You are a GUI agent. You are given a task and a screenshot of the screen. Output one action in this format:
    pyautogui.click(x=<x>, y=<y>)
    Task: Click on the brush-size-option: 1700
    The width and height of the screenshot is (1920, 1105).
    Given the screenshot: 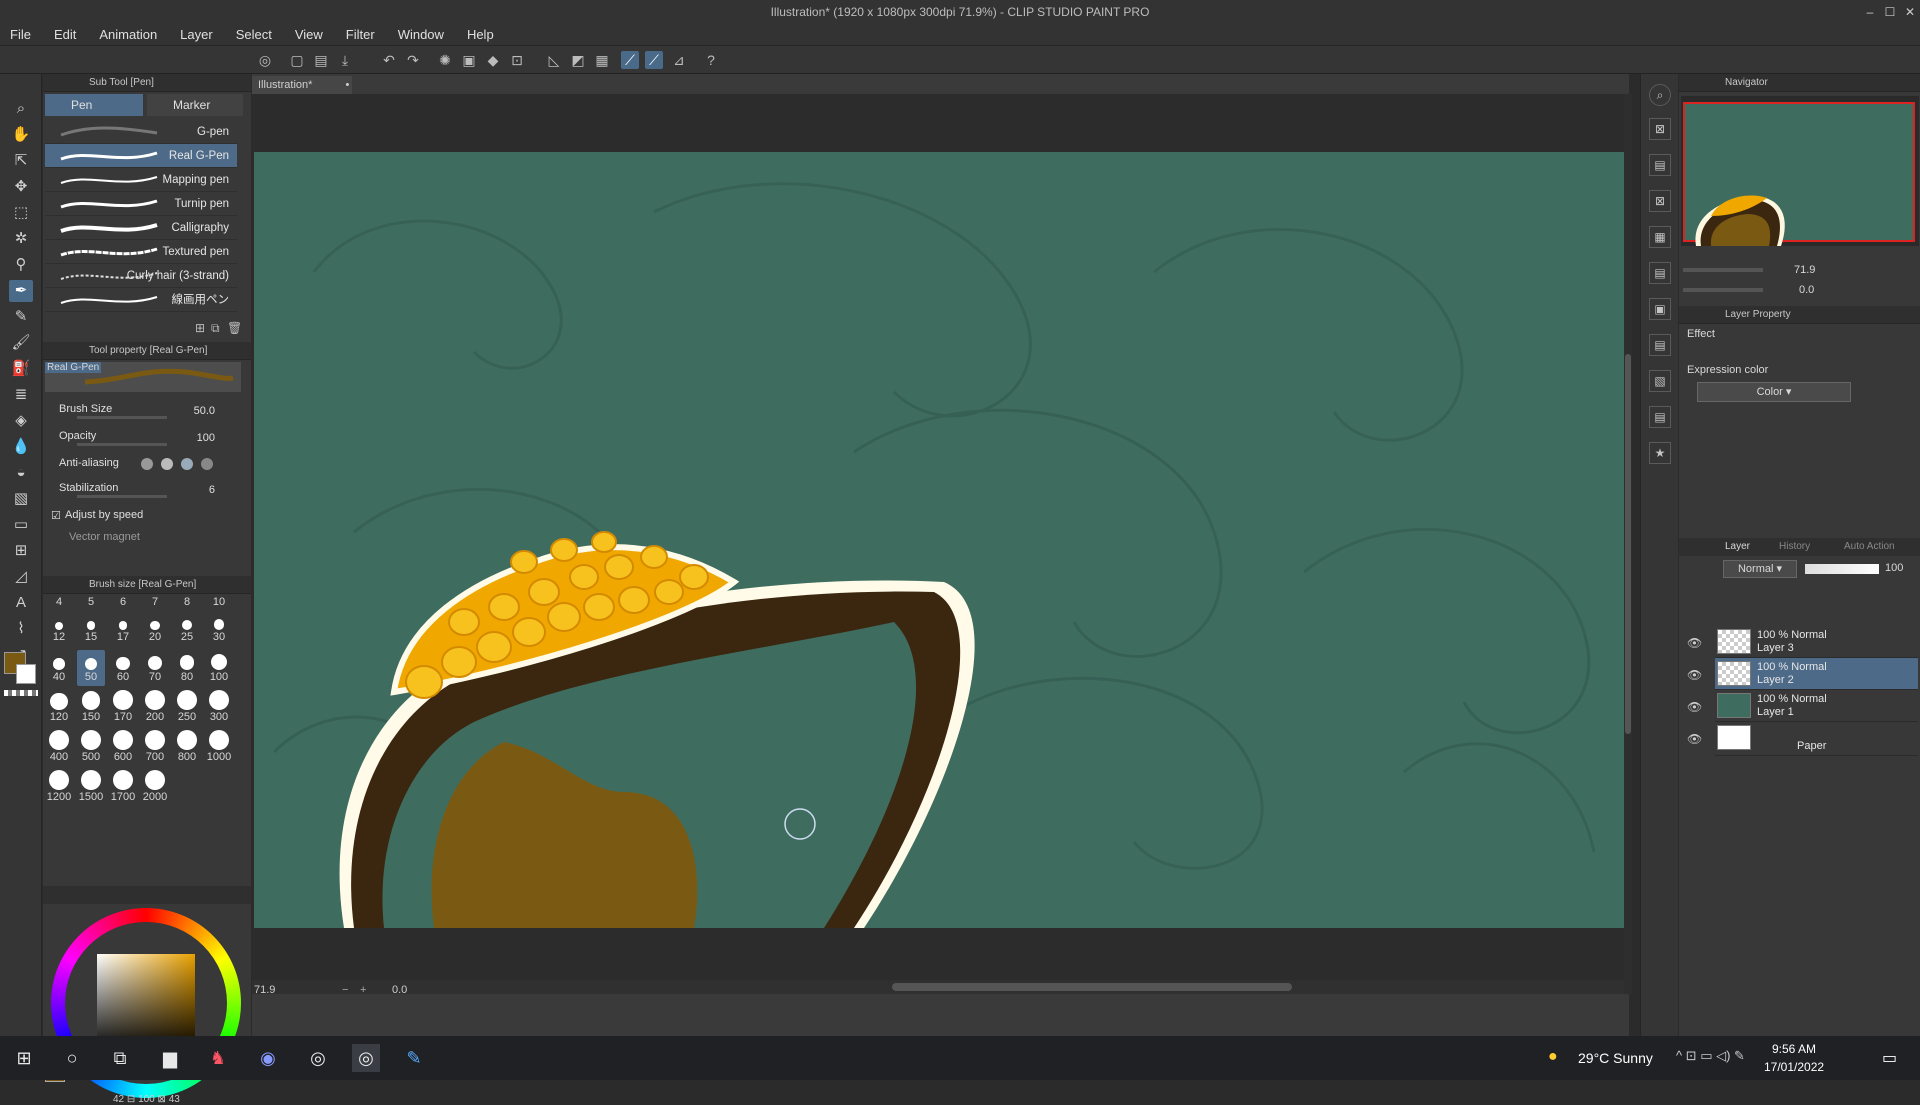 What is the action you would take?
    pyautogui.click(x=123, y=788)
    